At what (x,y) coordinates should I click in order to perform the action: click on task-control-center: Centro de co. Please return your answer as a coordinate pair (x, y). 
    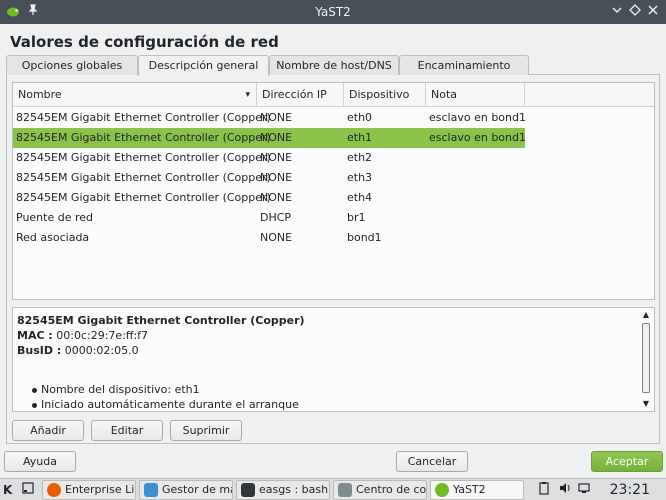
    Looking at the image, I should click on (380, 490).